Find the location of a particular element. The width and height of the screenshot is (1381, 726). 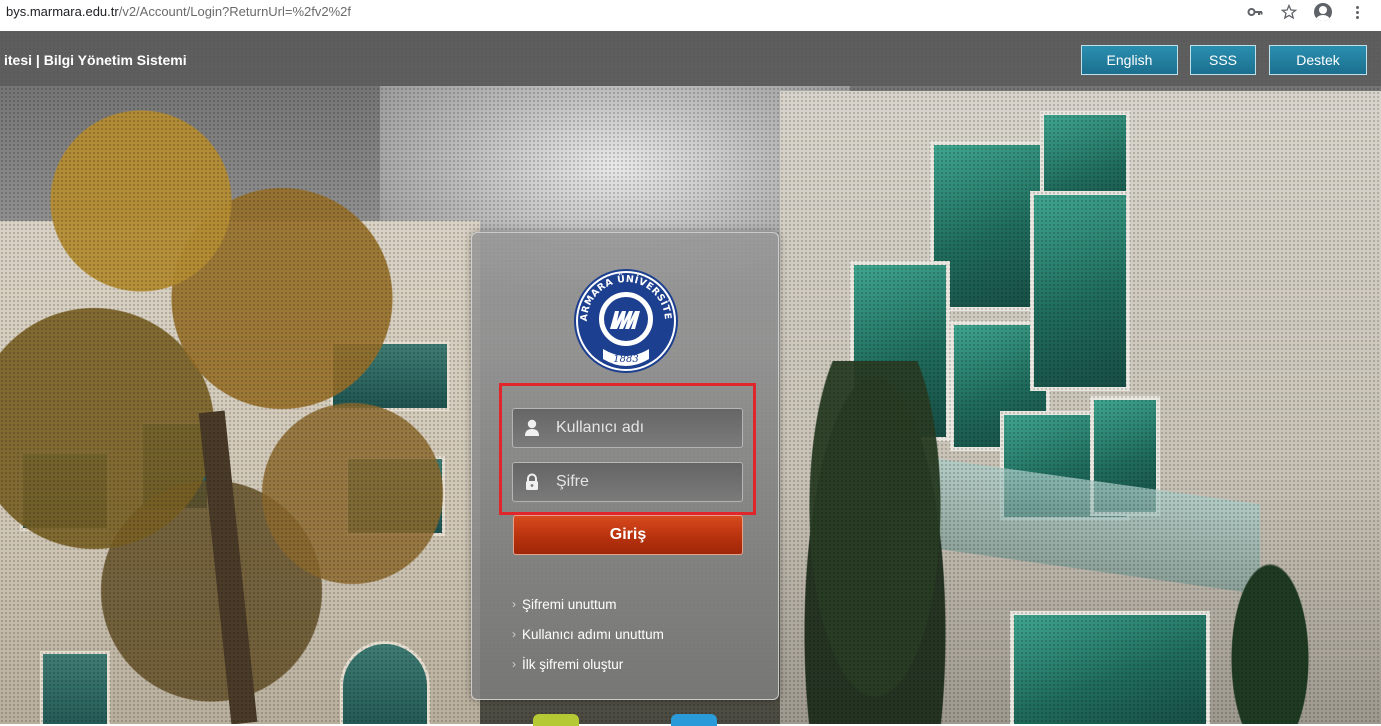

key-icon is located at coordinates (1255, 12).